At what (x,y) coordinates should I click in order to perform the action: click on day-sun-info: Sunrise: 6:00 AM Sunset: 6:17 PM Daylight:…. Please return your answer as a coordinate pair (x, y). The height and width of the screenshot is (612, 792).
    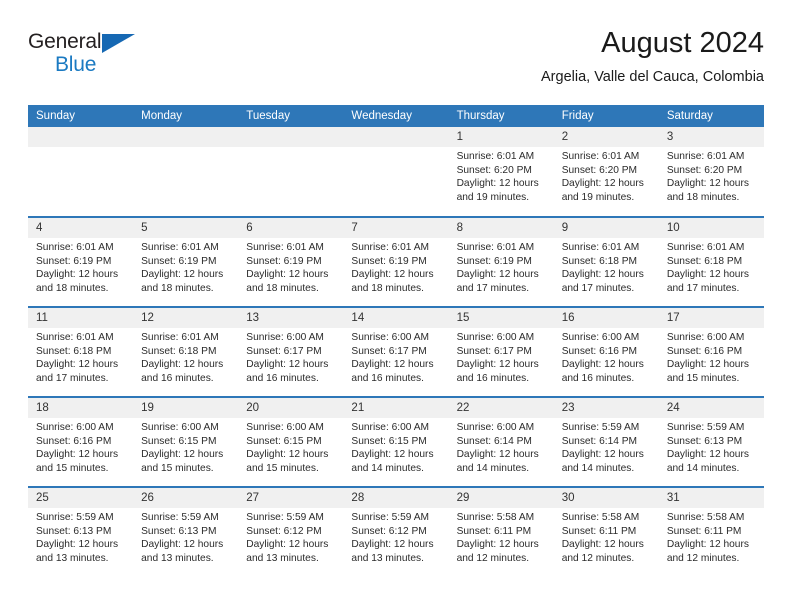
    Looking at the image, I should click on (395, 356).